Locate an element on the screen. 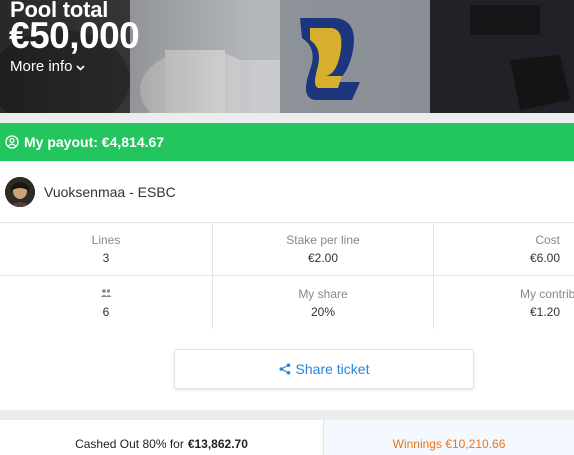 The width and height of the screenshot is (574, 455). pool-total-amount: €50,000 is located at coordinates (74, 35).